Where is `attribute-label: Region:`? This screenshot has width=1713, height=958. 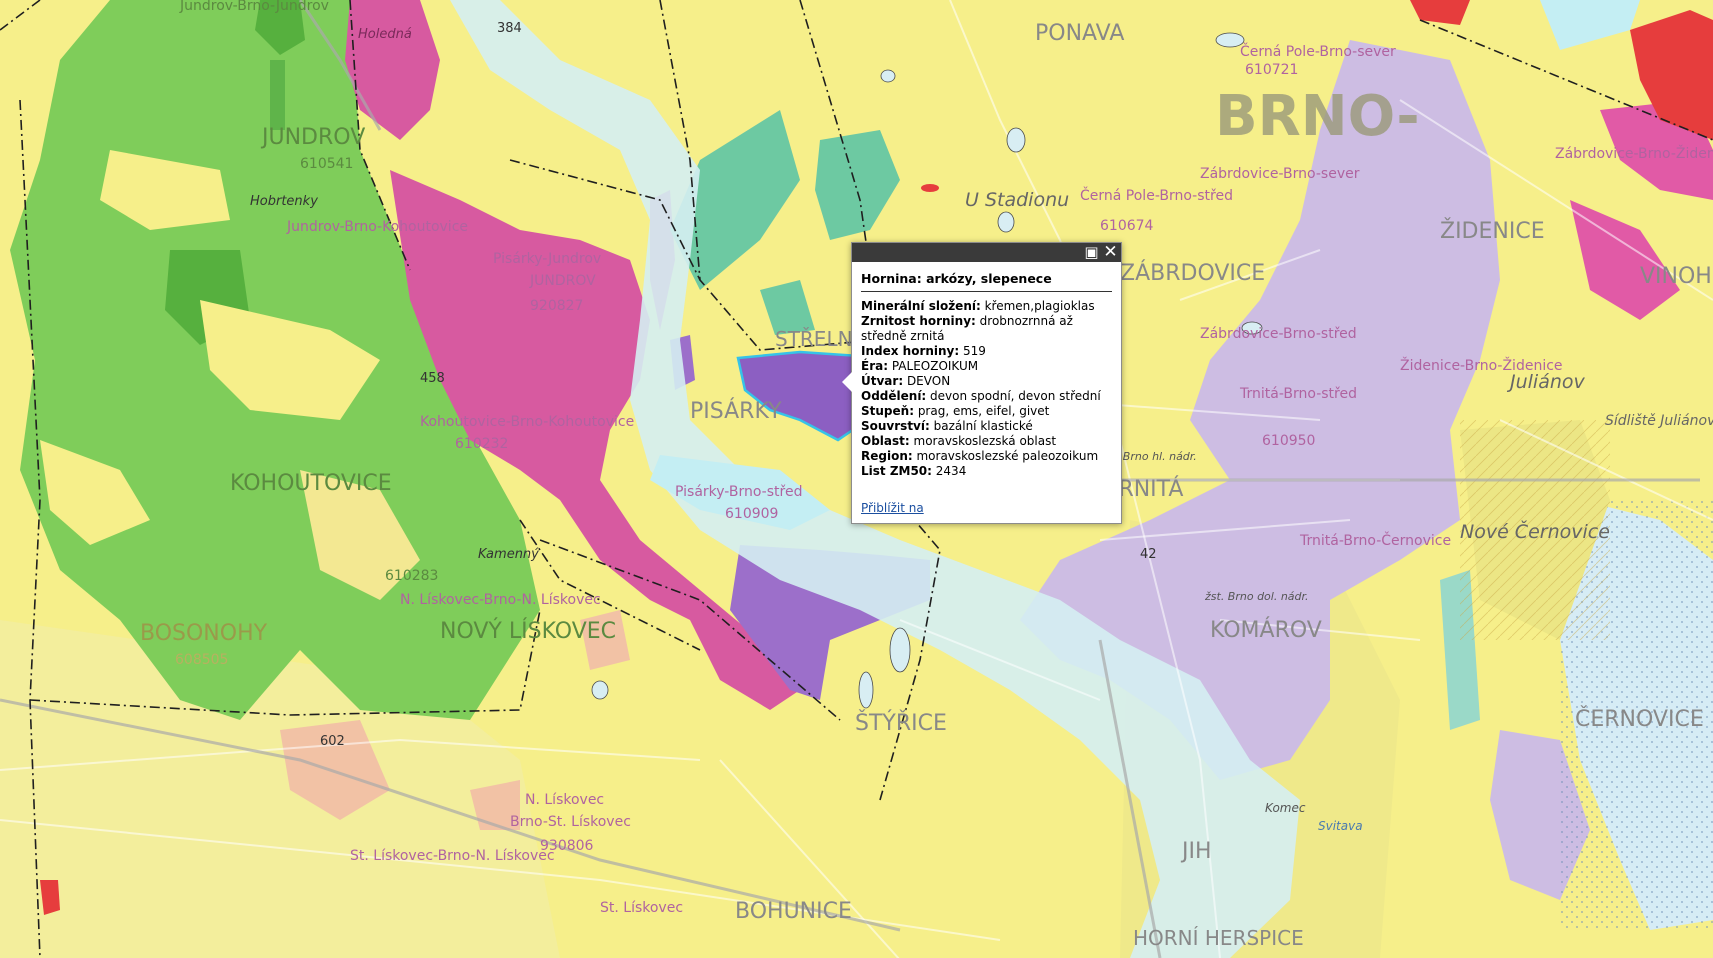 attribute-label: Region: is located at coordinates (887, 456).